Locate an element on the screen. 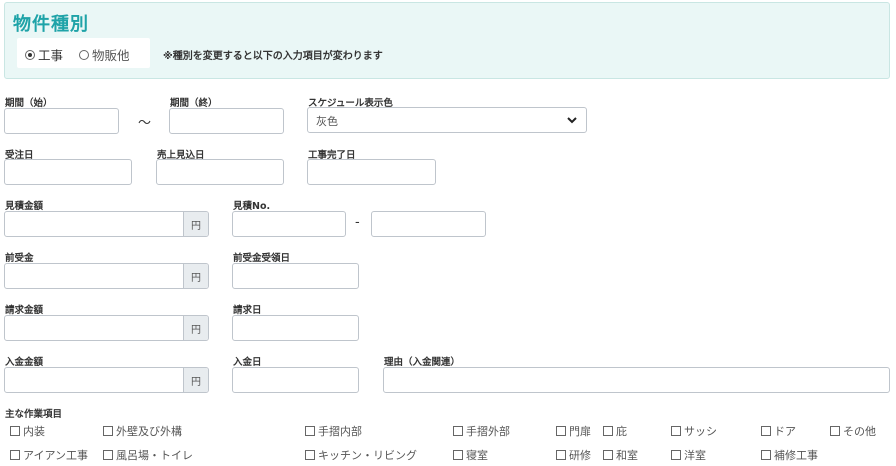 Image resolution: width=896 pixels, height=466 pixels. checkbox-japanese-room: 和室 is located at coordinates (620, 455).